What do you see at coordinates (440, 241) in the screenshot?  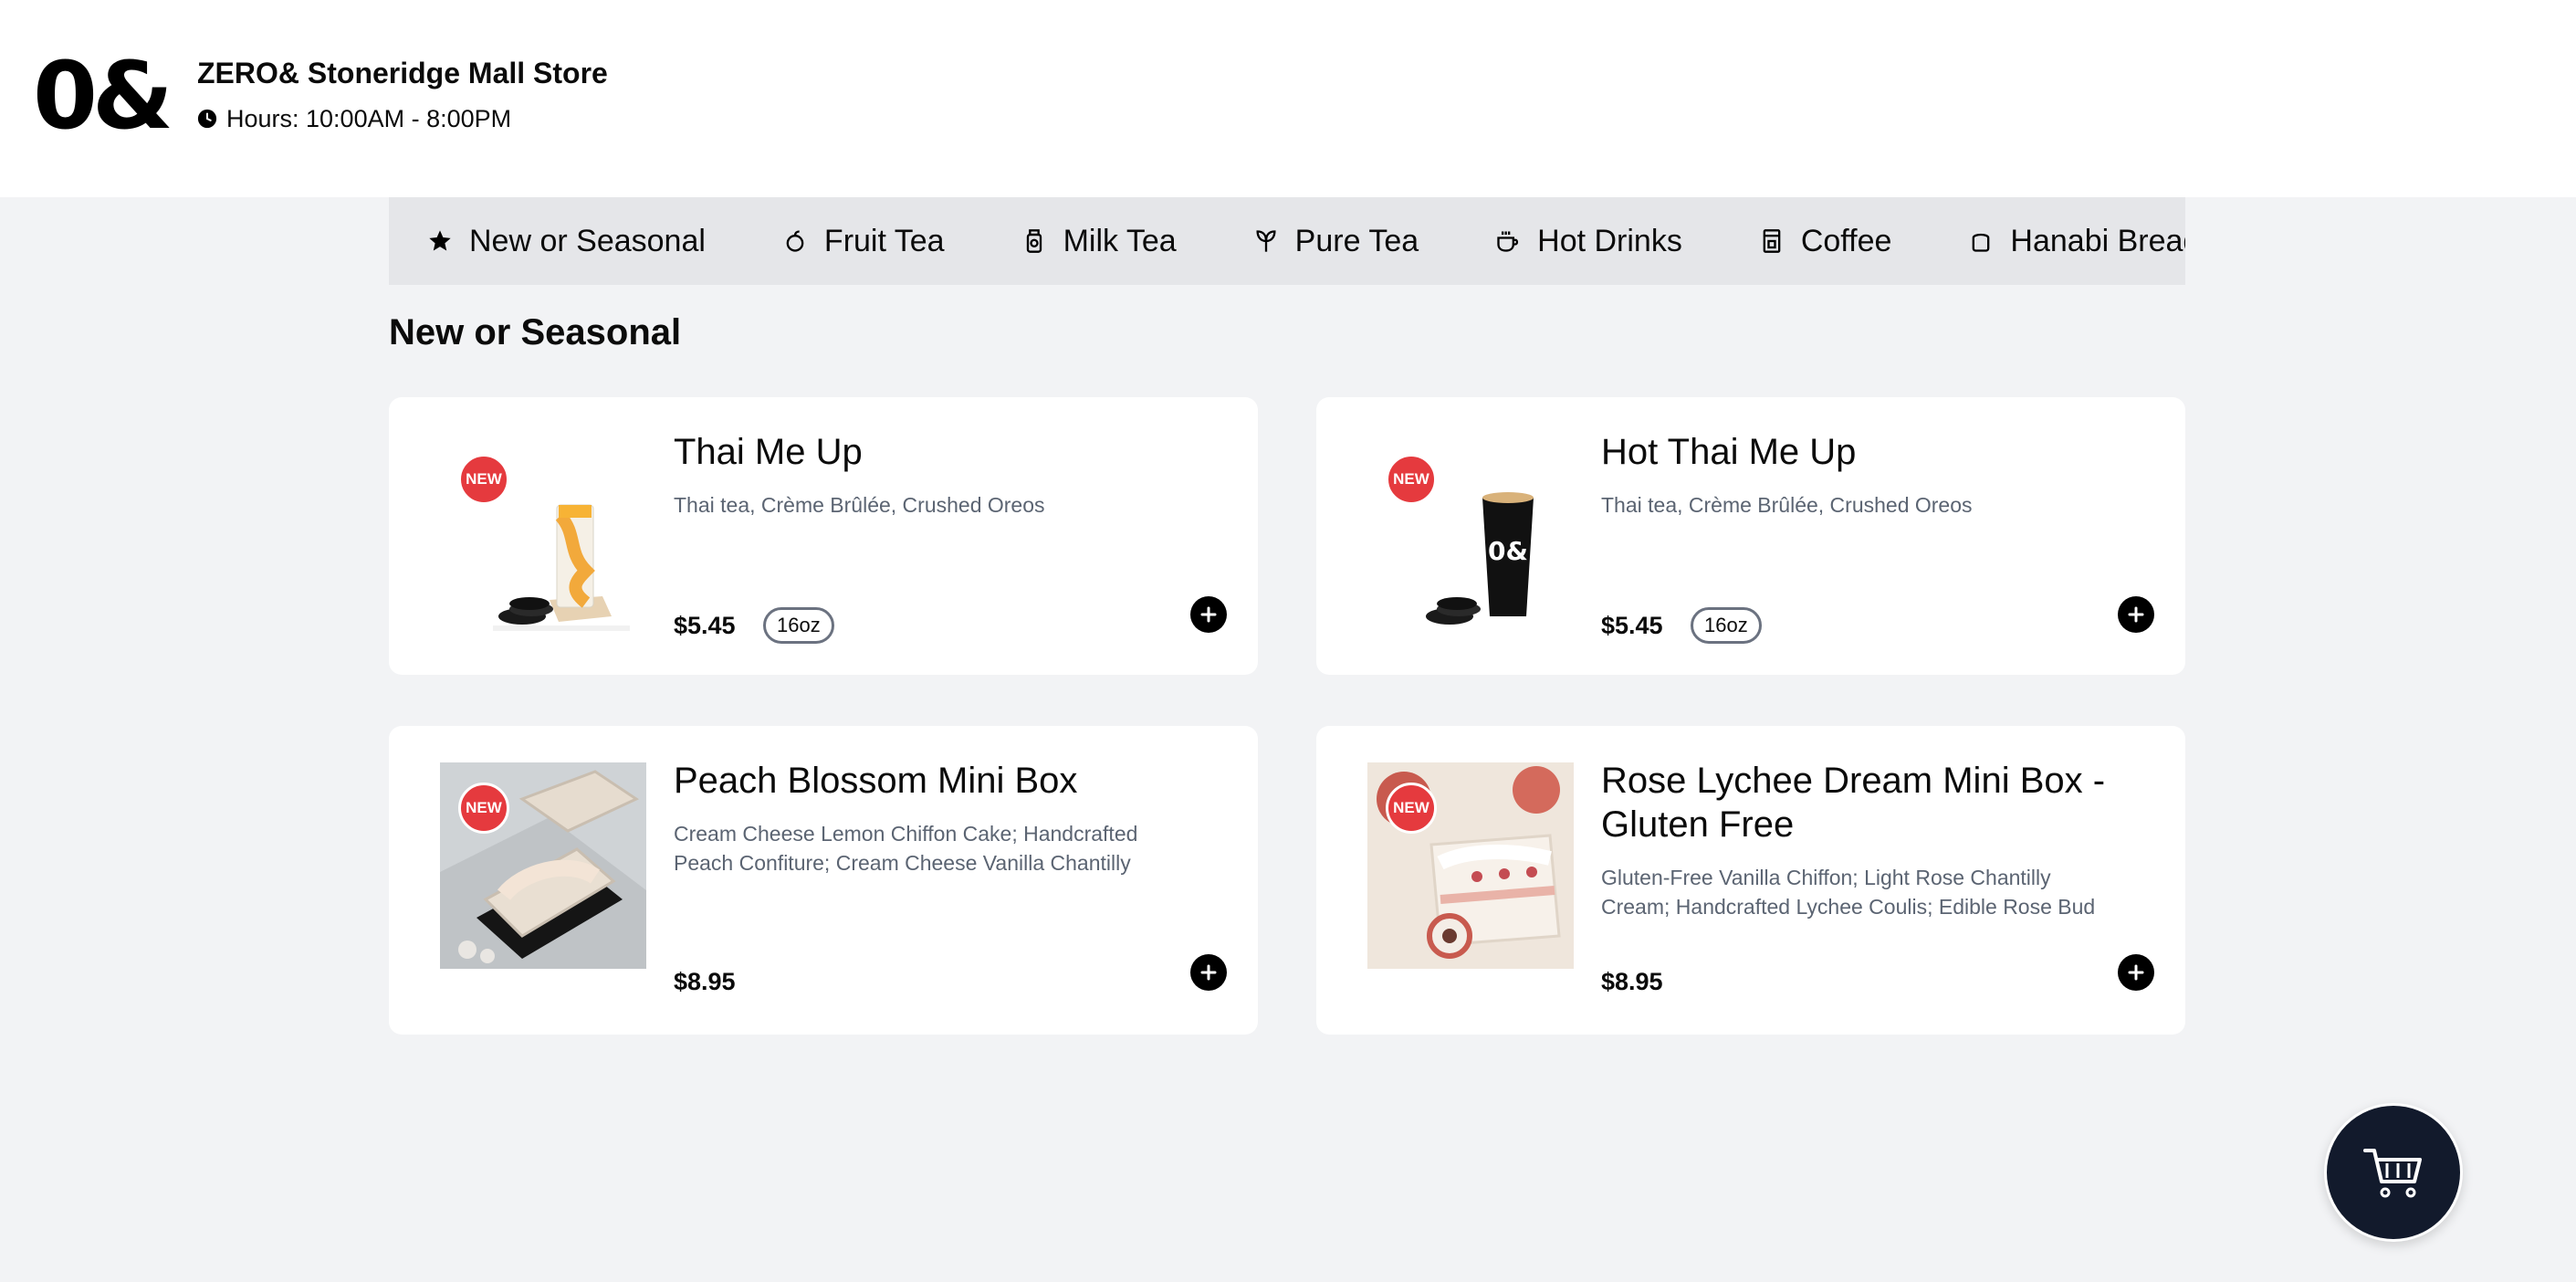 I see `star-icon` at bounding box center [440, 241].